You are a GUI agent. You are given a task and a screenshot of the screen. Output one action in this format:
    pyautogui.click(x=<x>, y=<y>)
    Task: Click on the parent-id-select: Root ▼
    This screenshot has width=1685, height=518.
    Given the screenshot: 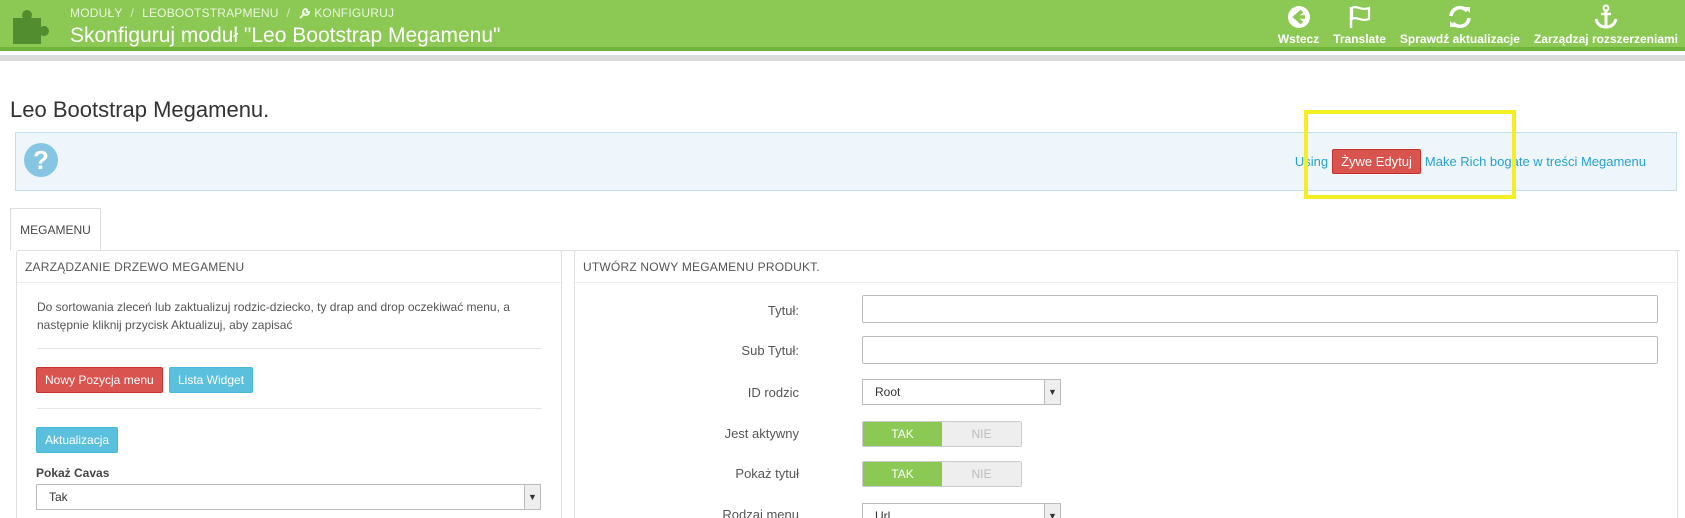 What is the action you would take?
    pyautogui.click(x=961, y=392)
    